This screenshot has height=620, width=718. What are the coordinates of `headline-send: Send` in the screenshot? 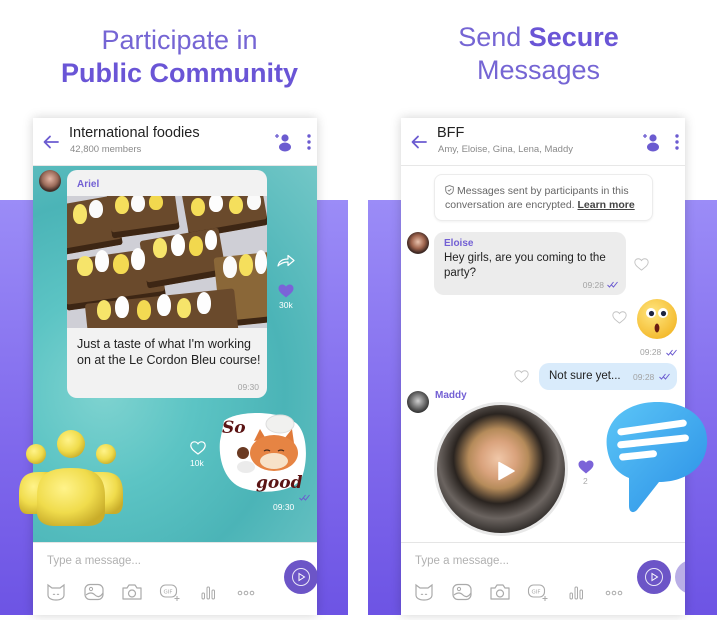 It's located at (493, 37).